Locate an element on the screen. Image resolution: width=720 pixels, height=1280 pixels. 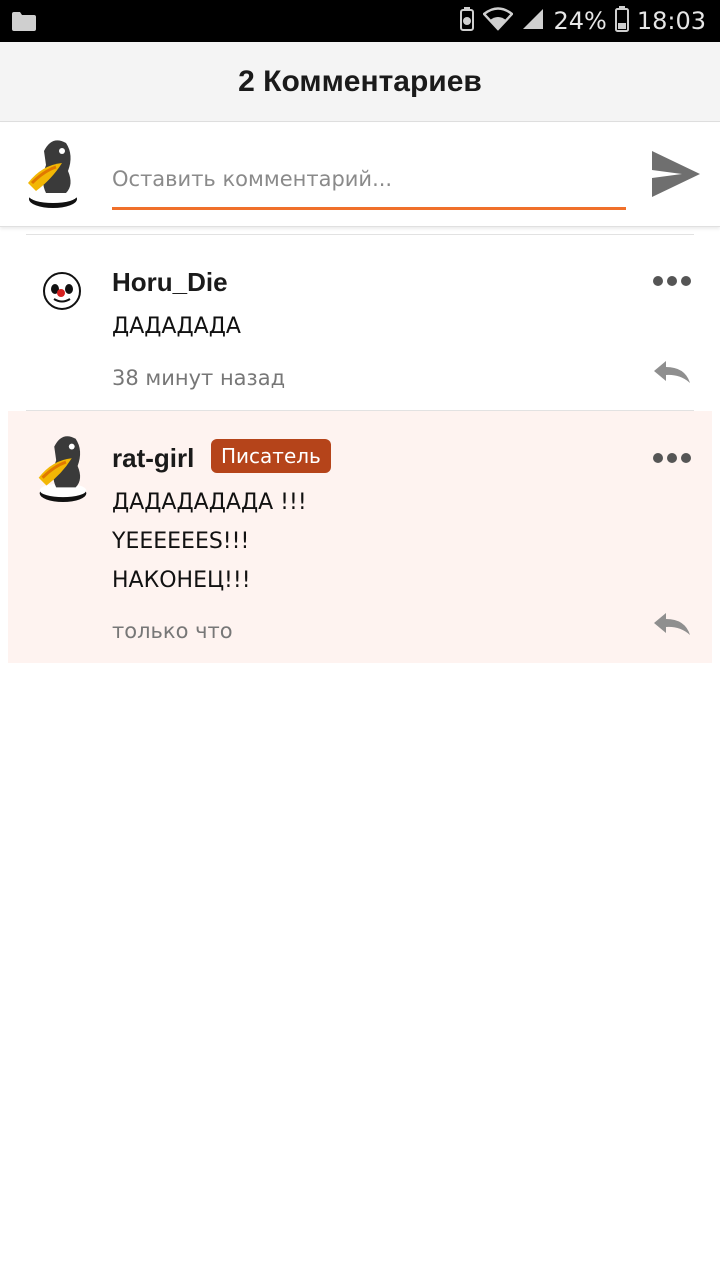
comment-line: YEEEEEES!!! is located at coordinates (181, 541).